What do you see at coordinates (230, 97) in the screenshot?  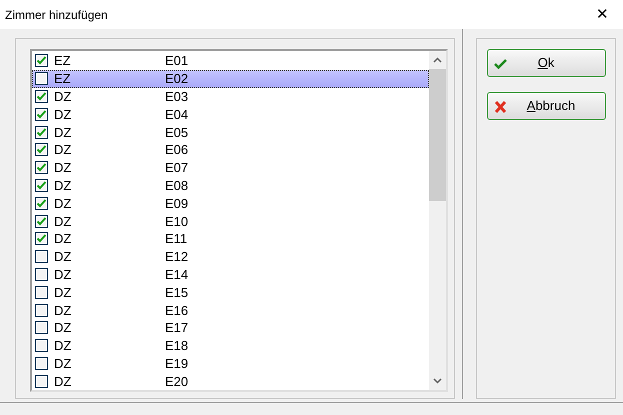 I see `room-row: DZ E03` at bounding box center [230, 97].